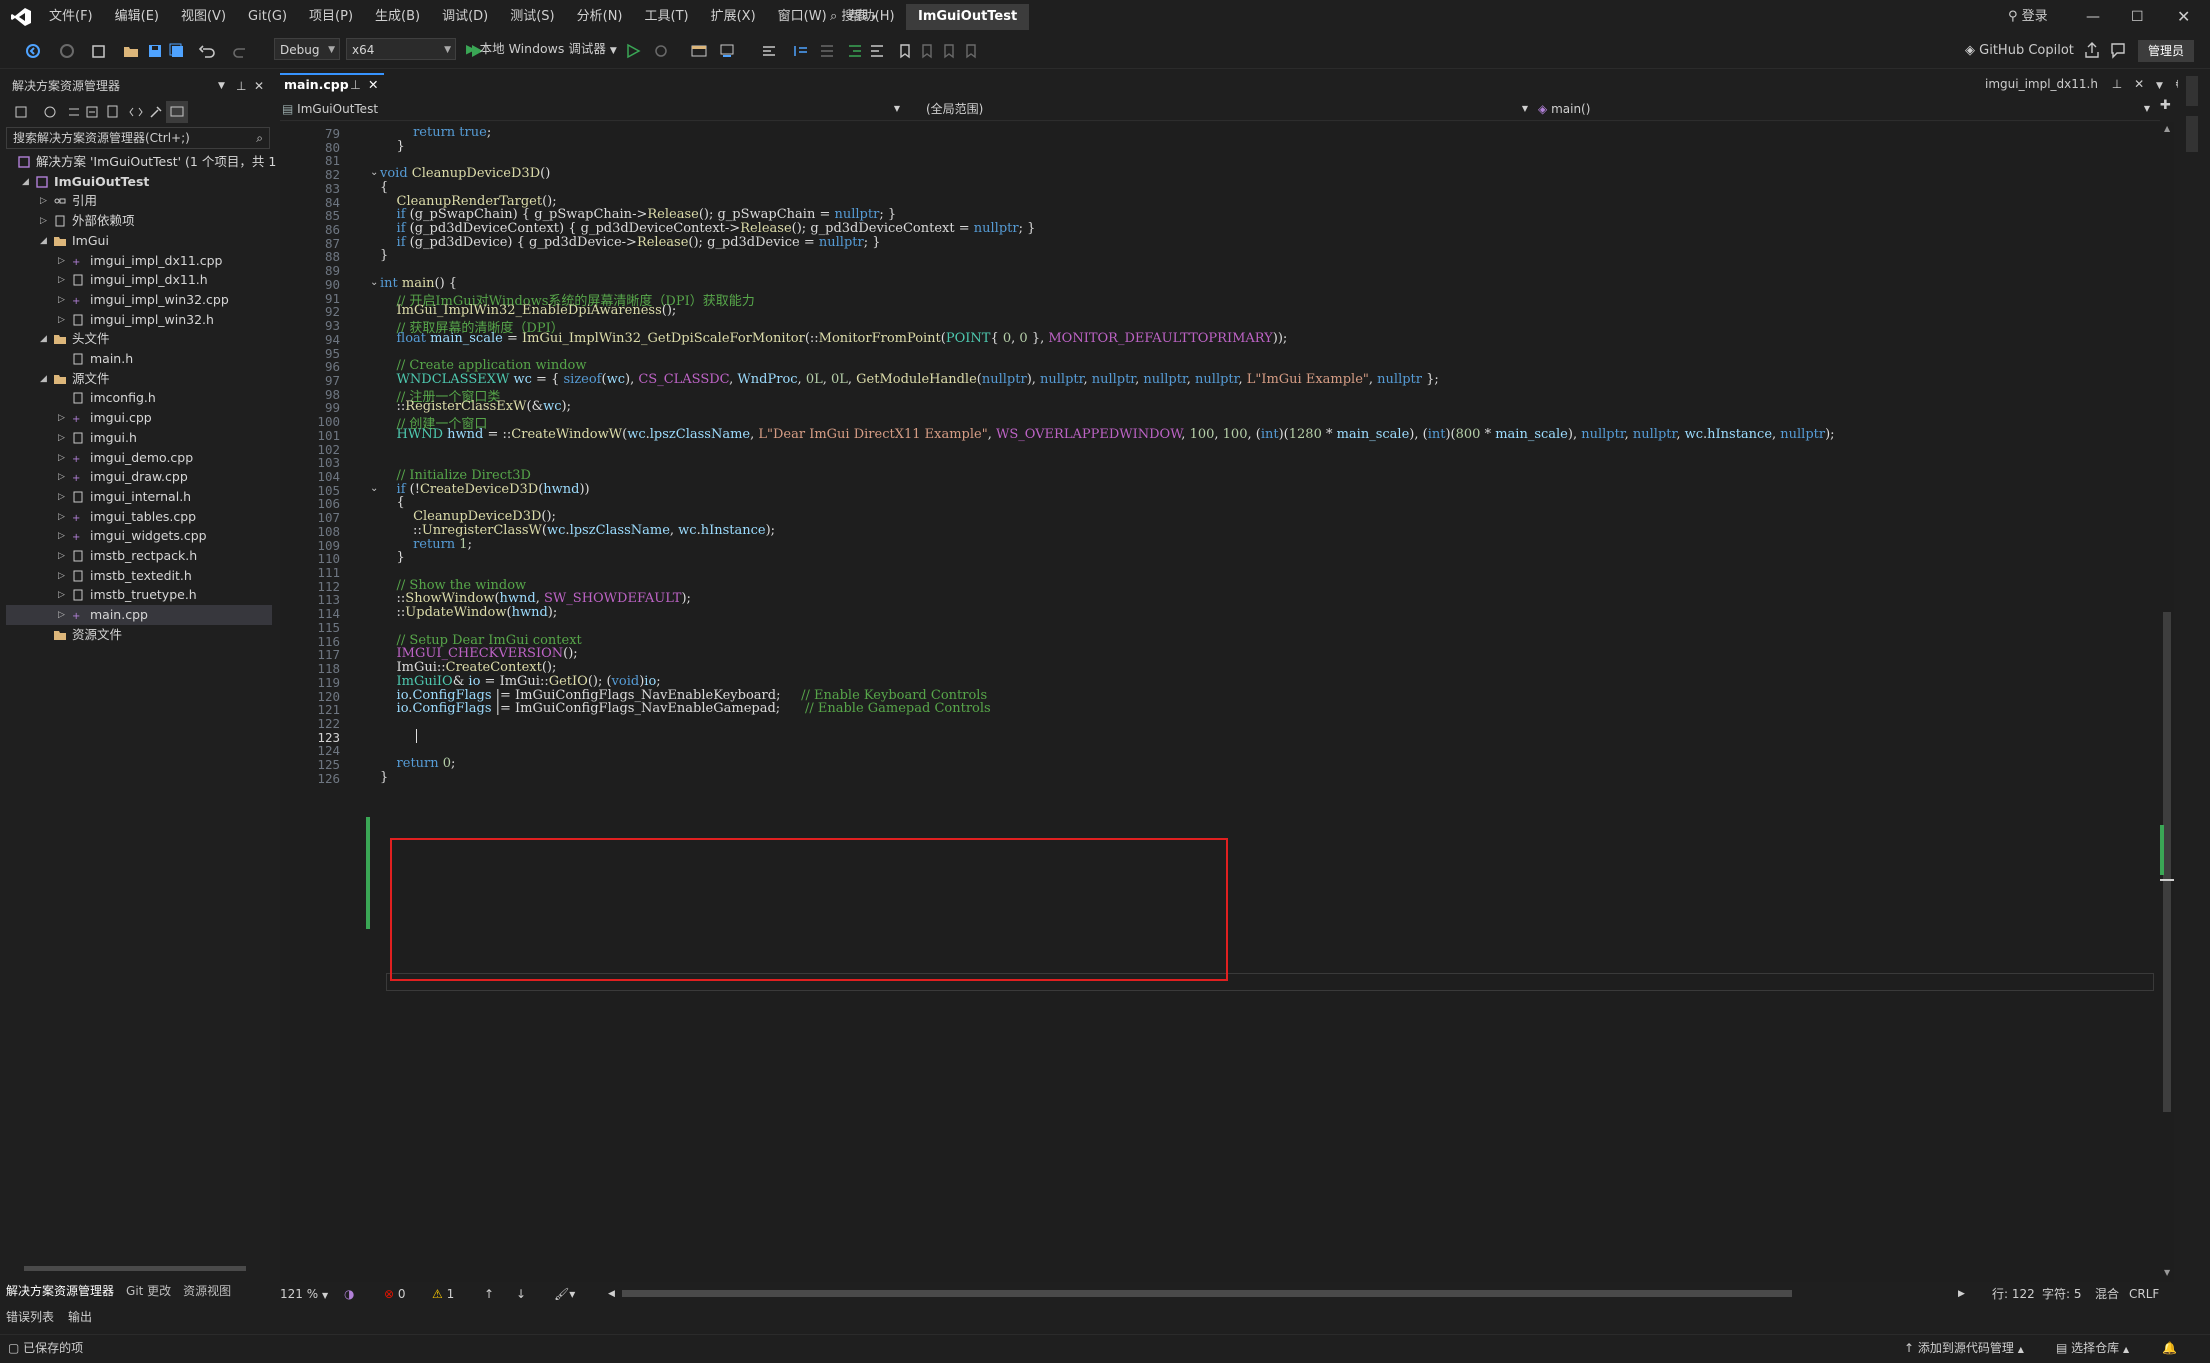 Image resolution: width=2210 pixels, height=1363 pixels. I want to click on member-dropdown: ◈ main() ▼, so click(1844, 109).